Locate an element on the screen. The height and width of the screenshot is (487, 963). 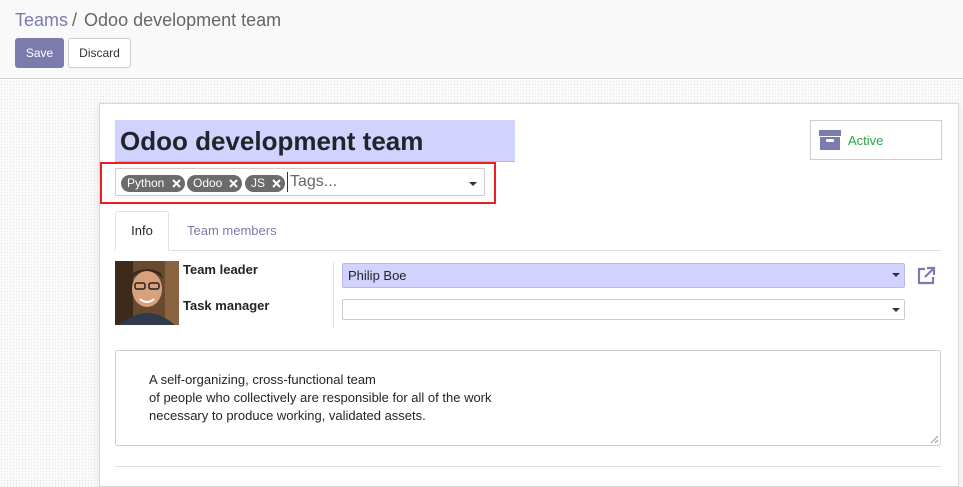
external-link-icon is located at coordinates (926, 277).